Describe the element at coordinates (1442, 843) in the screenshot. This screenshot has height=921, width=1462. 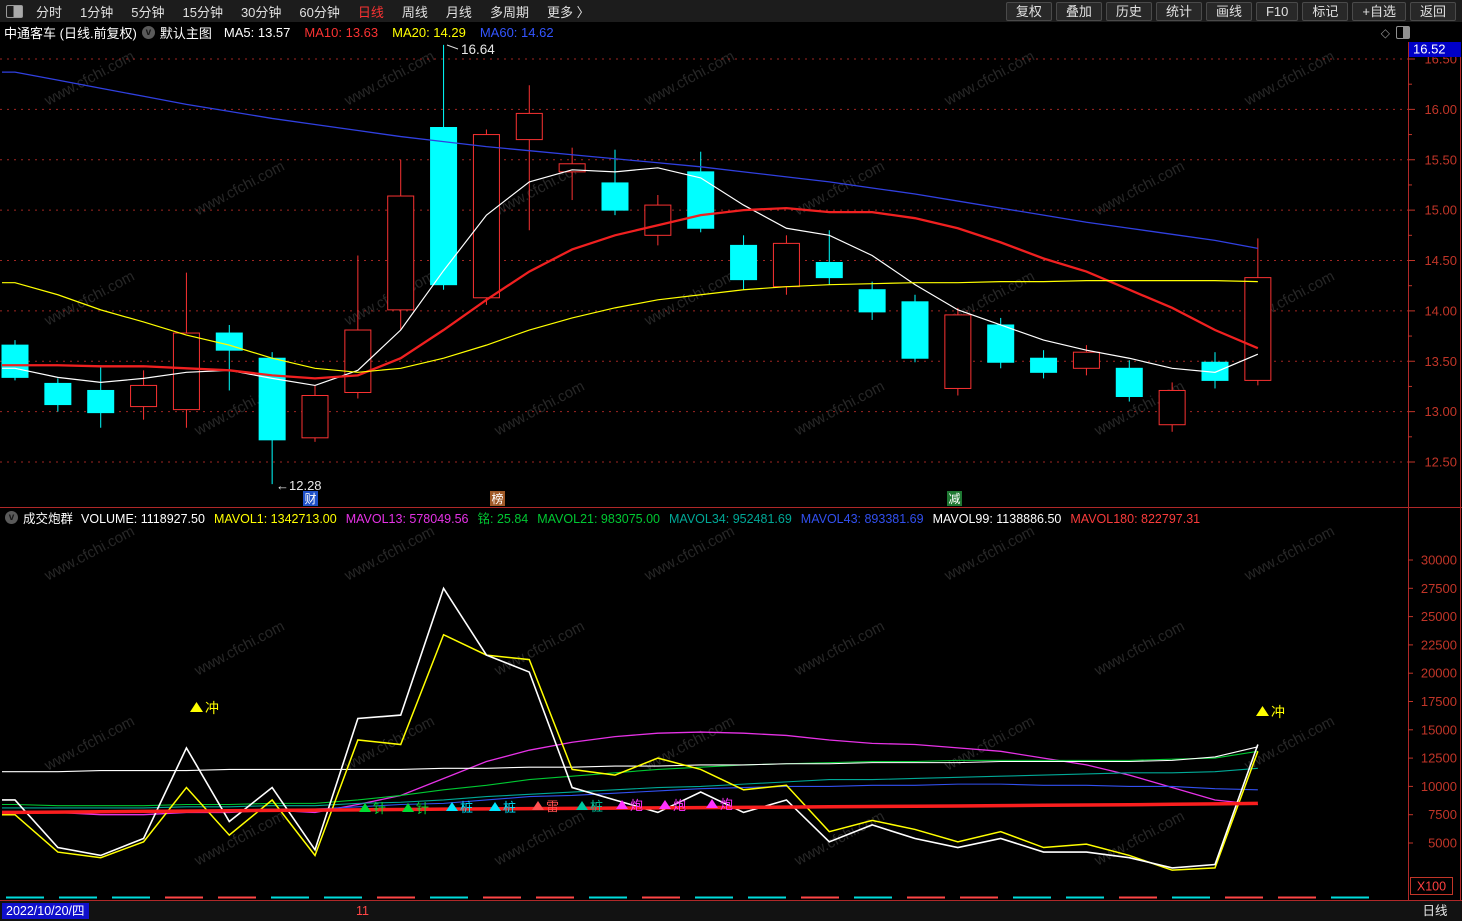
I see `volume-axis-label: 5000` at that location.